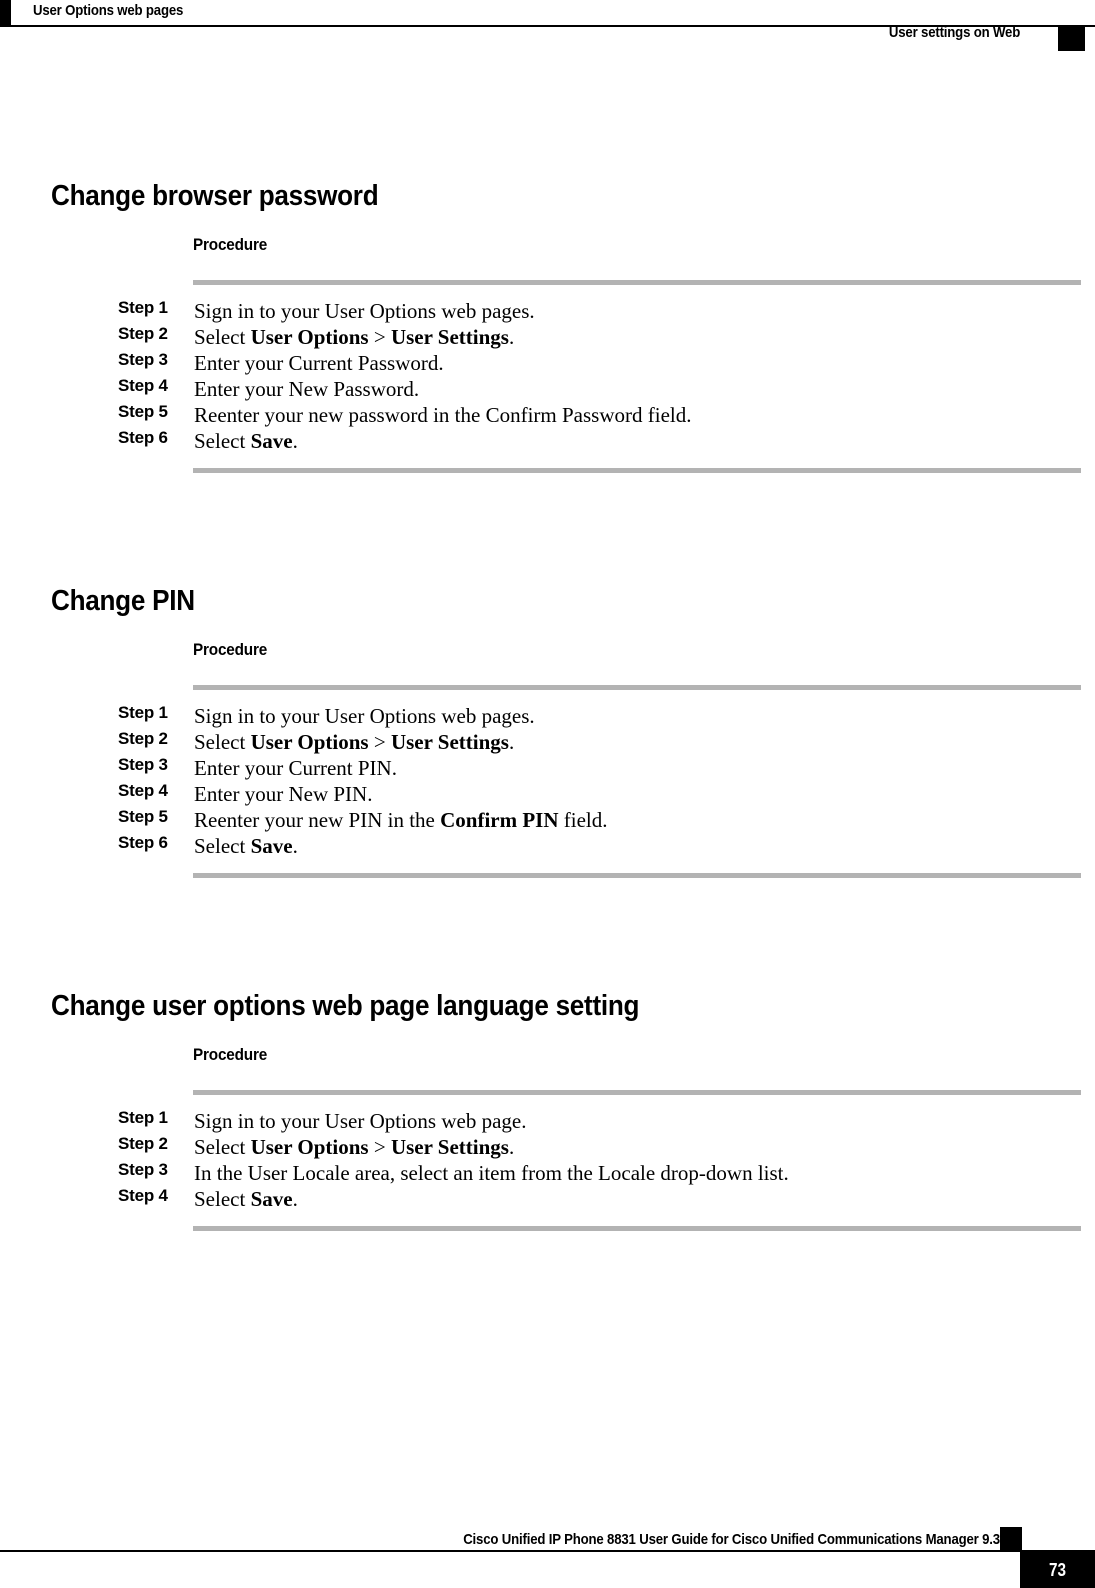 This screenshot has height=1588, width=1095. What do you see at coordinates (307, 389) in the screenshot?
I see `step-text-run: Enter your New Password.` at bounding box center [307, 389].